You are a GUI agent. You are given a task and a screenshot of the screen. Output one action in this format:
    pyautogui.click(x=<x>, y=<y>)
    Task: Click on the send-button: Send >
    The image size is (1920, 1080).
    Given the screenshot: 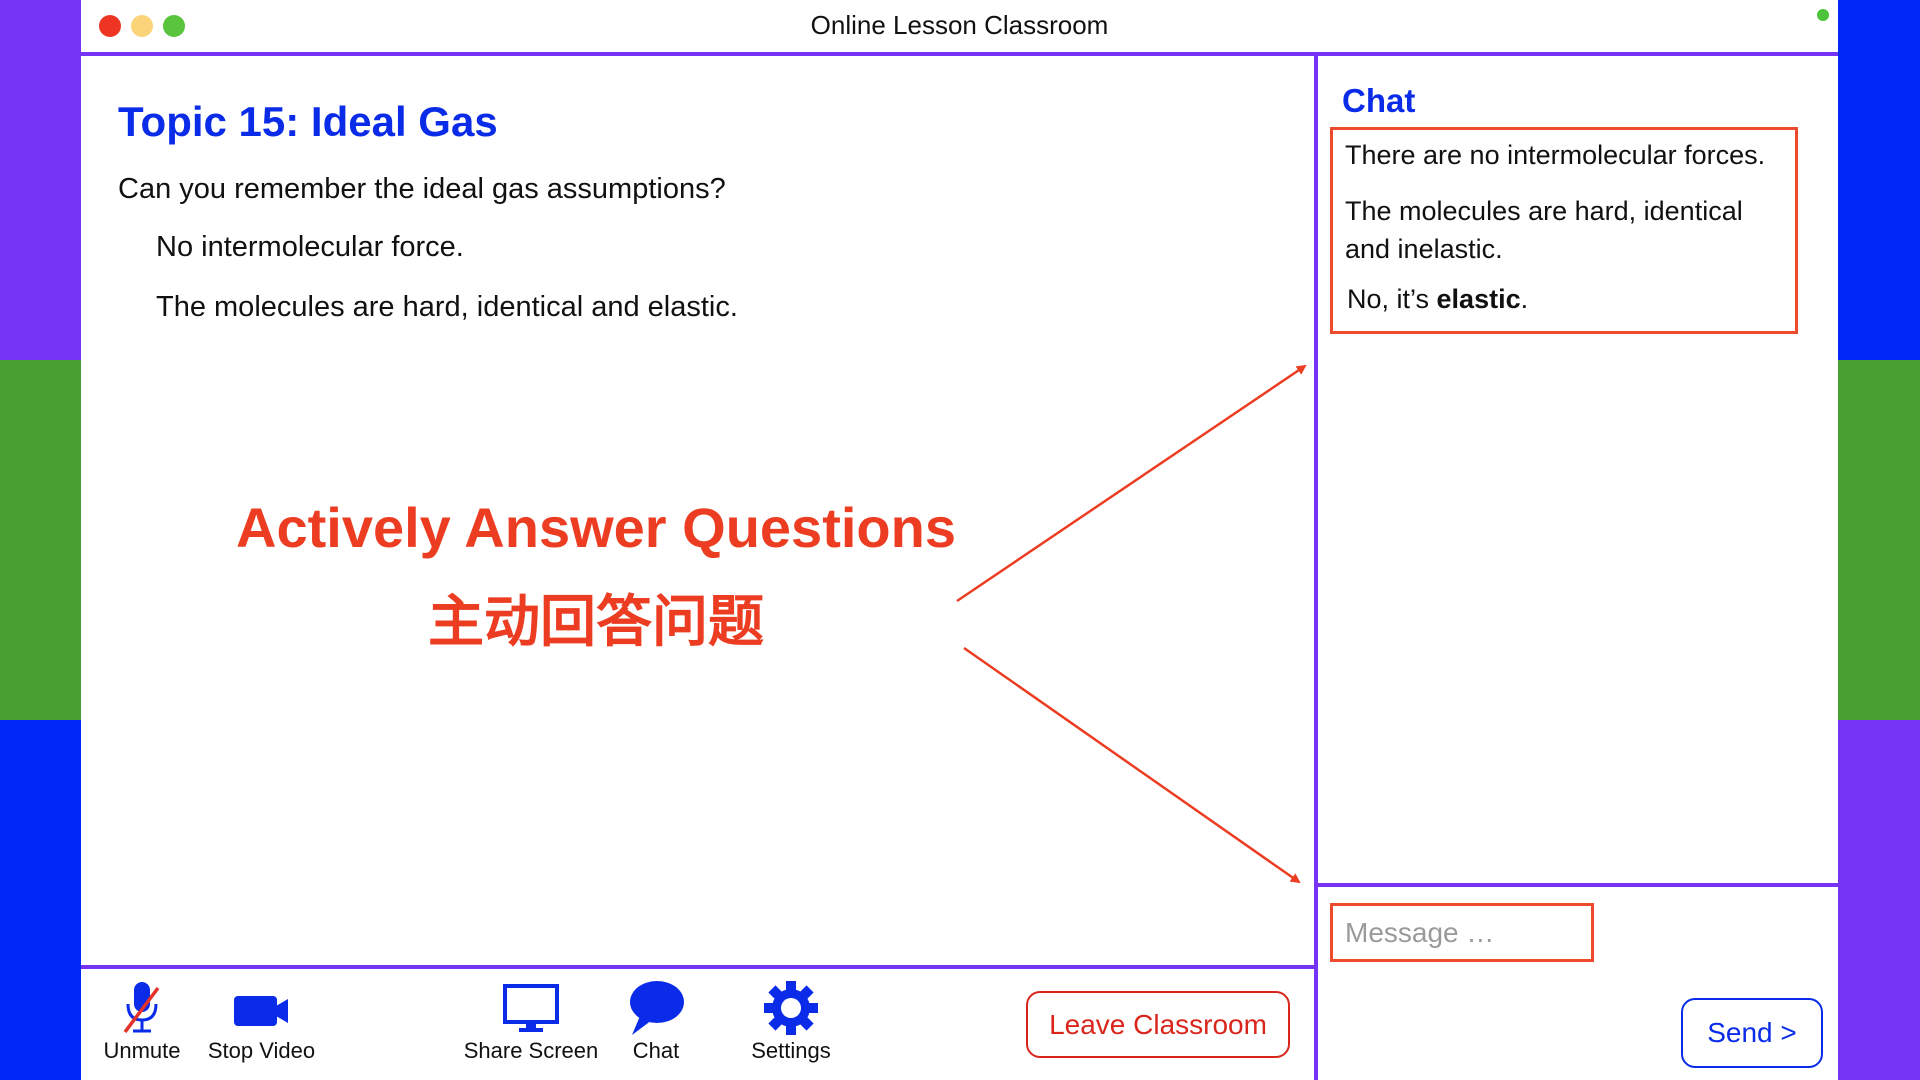 What is the action you would take?
    pyautogui.click(x=1752, y=1033)
    